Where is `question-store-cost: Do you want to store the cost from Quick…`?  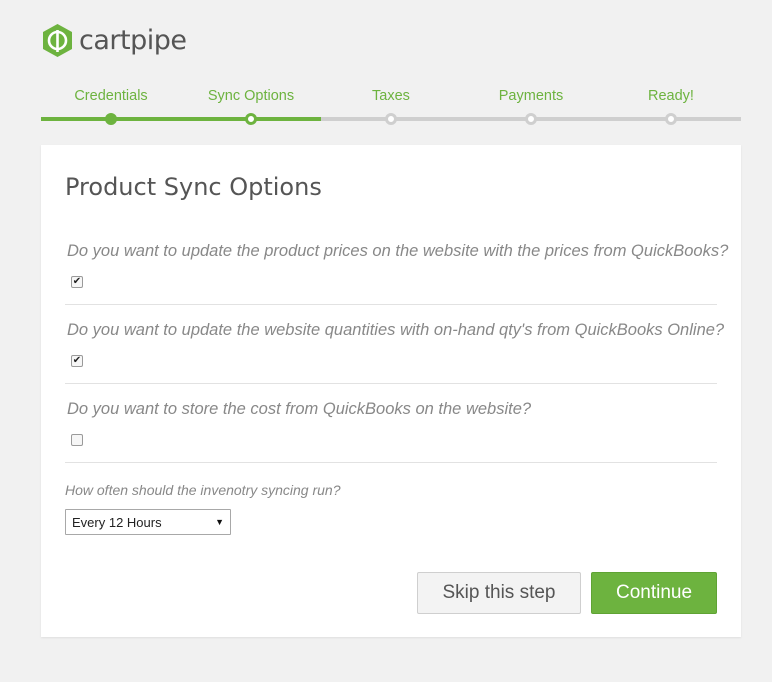 question-store-cost: Do you want to store the cost from Quick… is located at coordinates (299, 409).